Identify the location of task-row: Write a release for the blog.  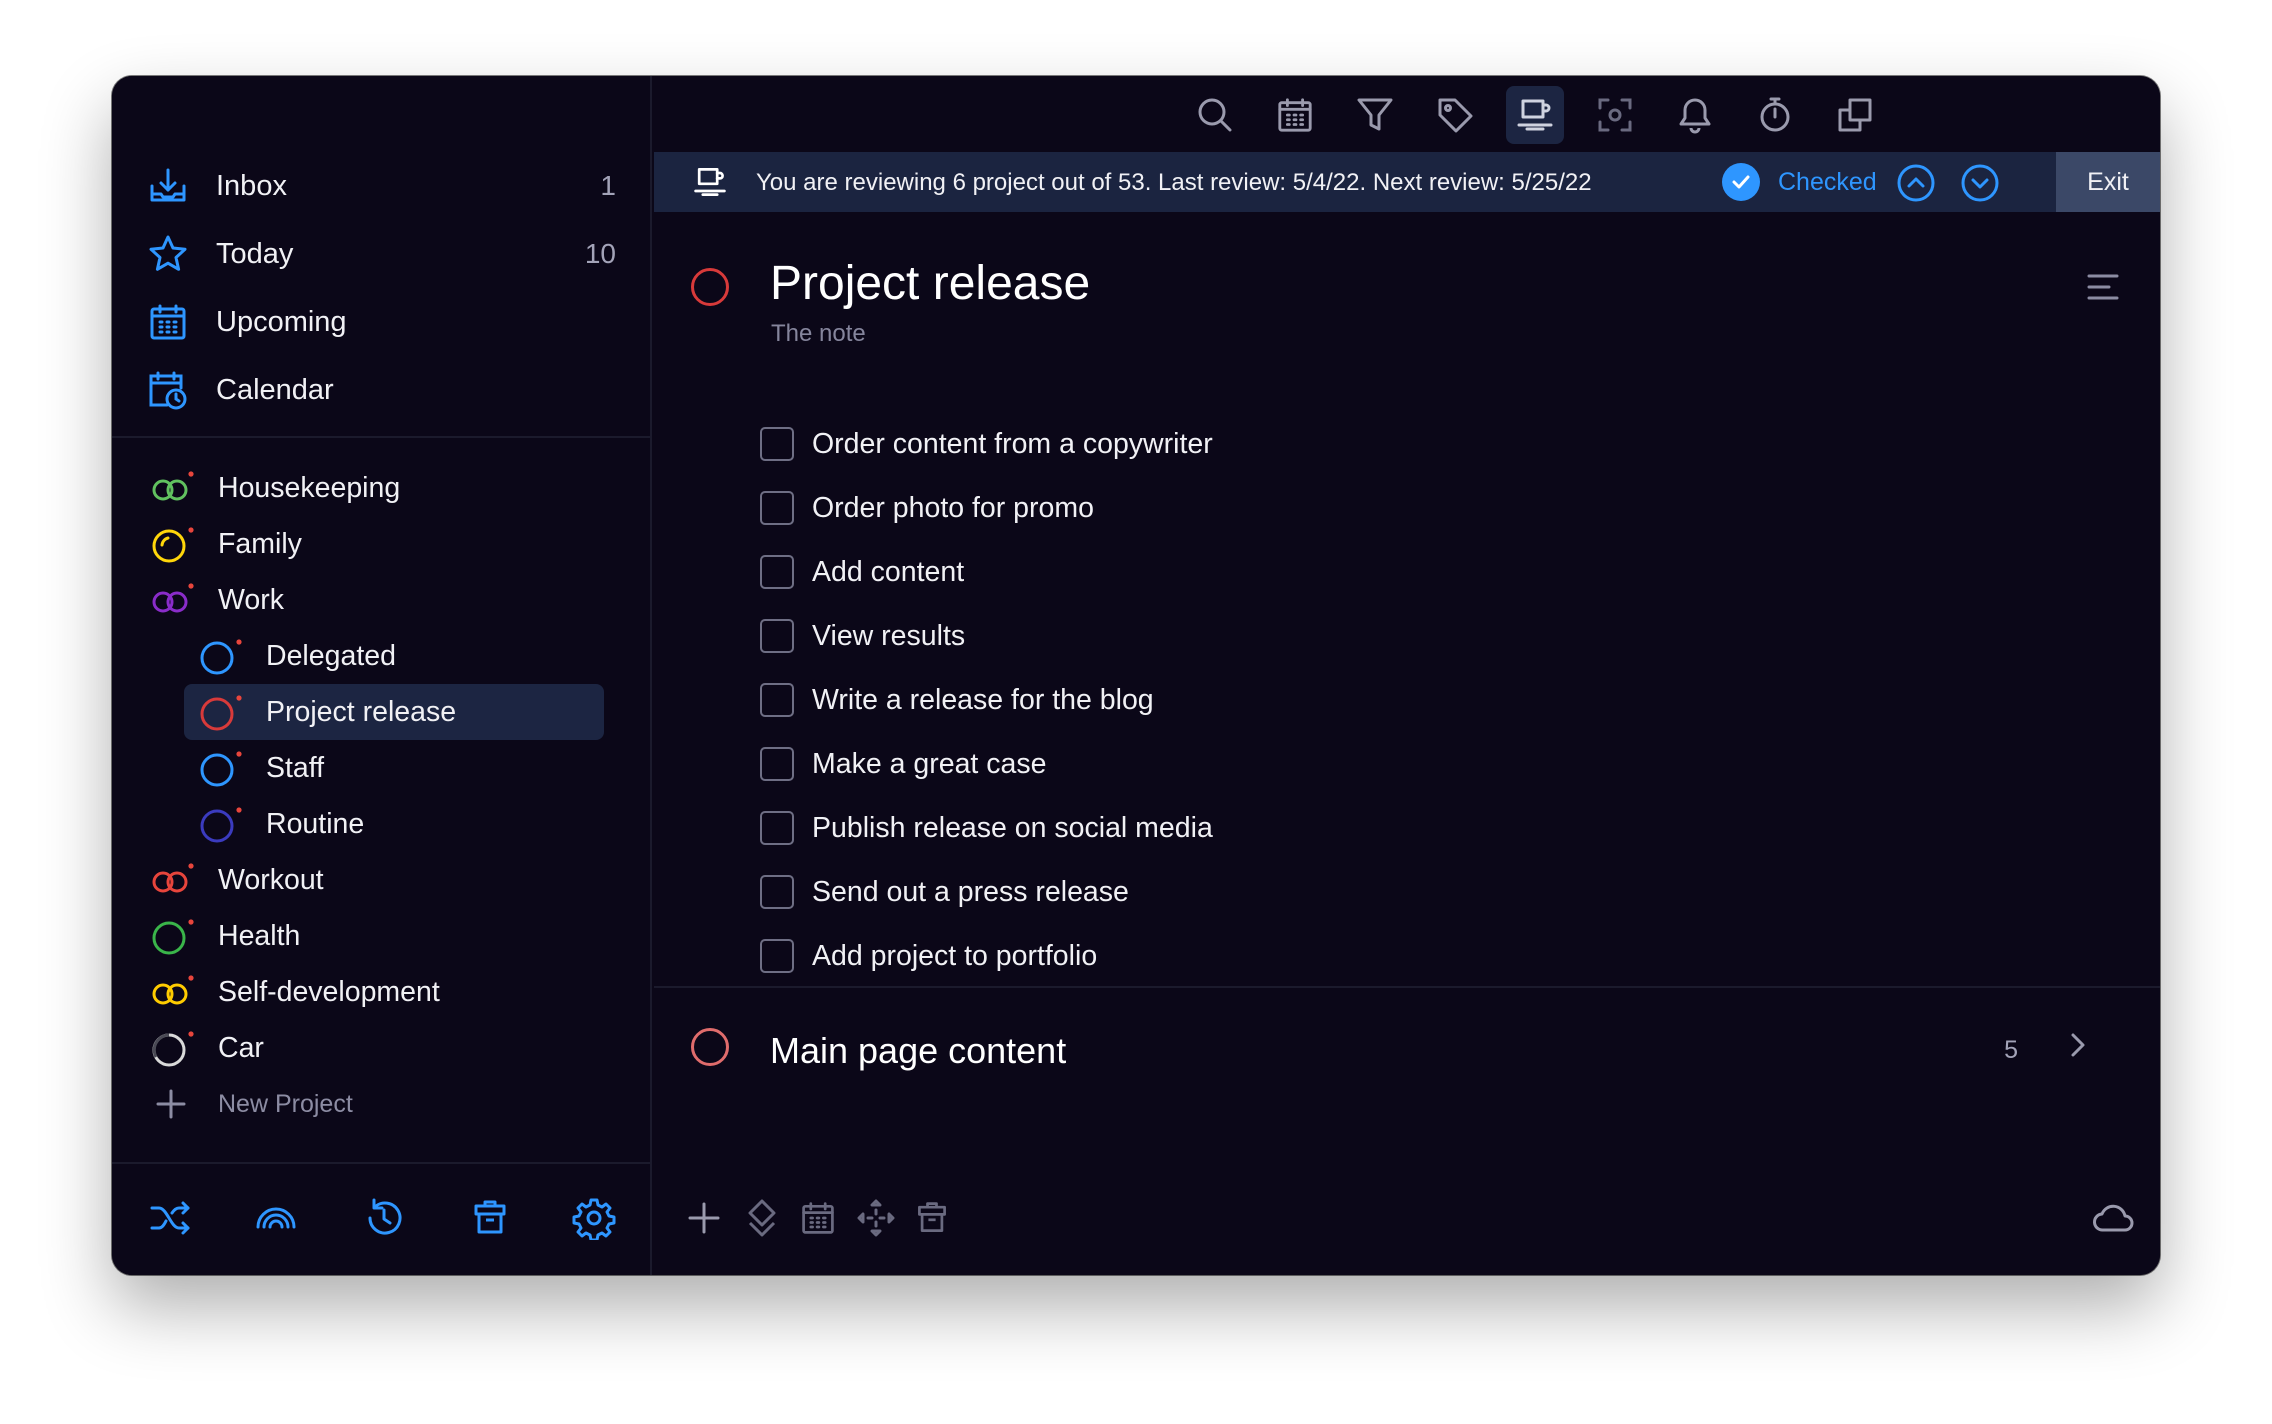
(1407, 700).